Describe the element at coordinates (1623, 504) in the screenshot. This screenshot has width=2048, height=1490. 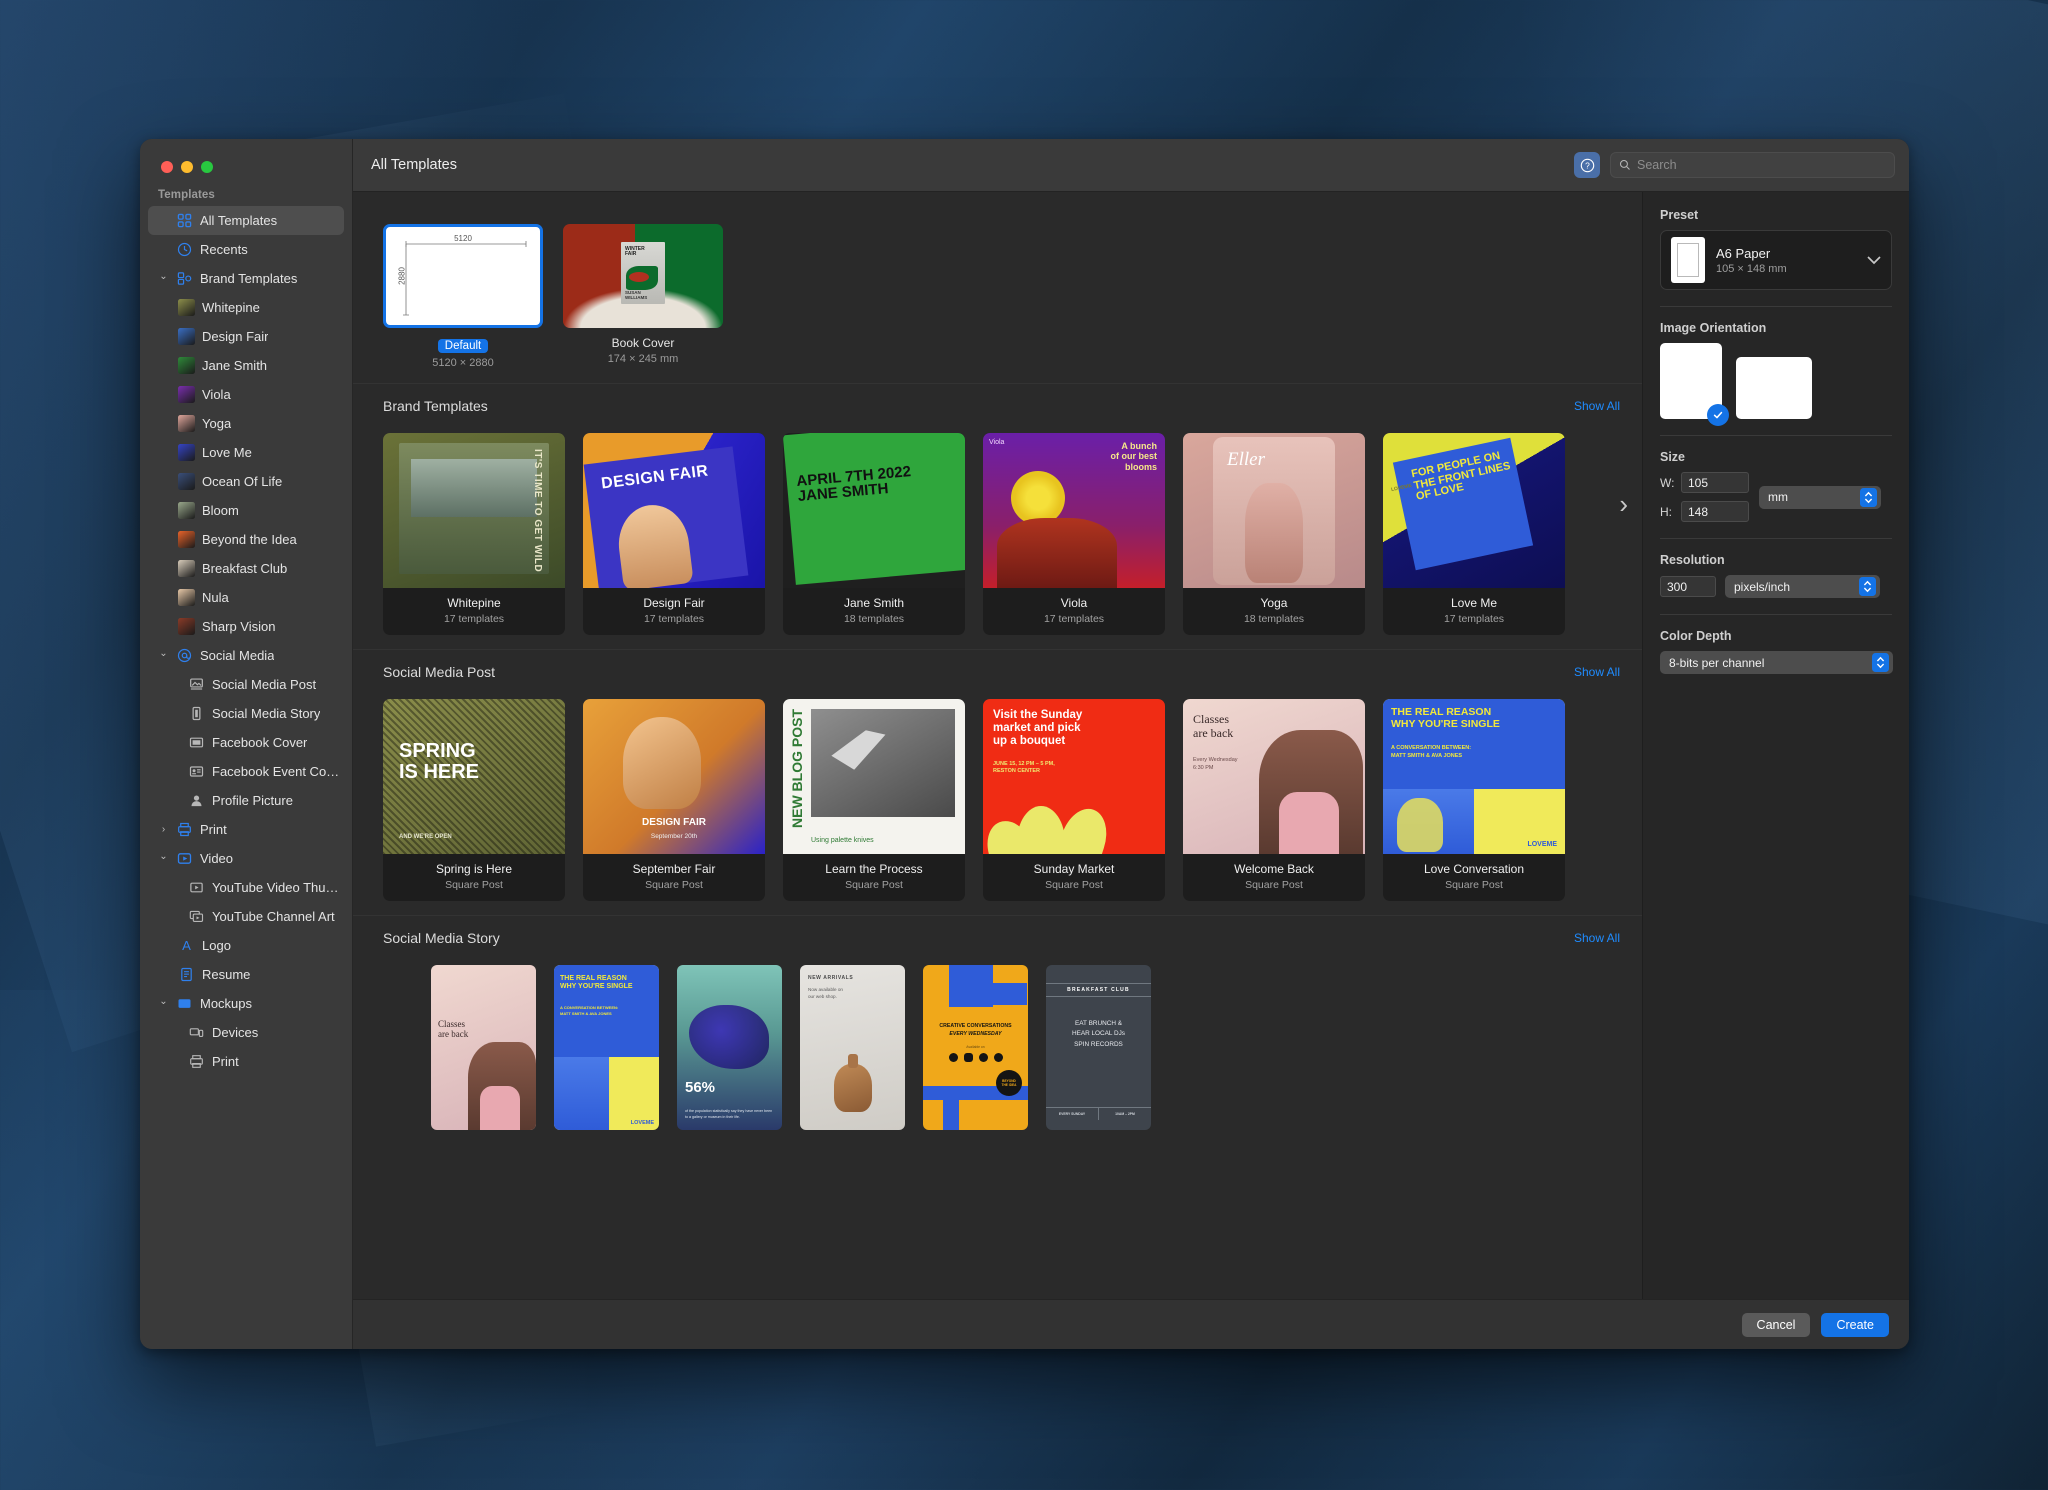
I see `next-arrow-icon: ›` at that location.